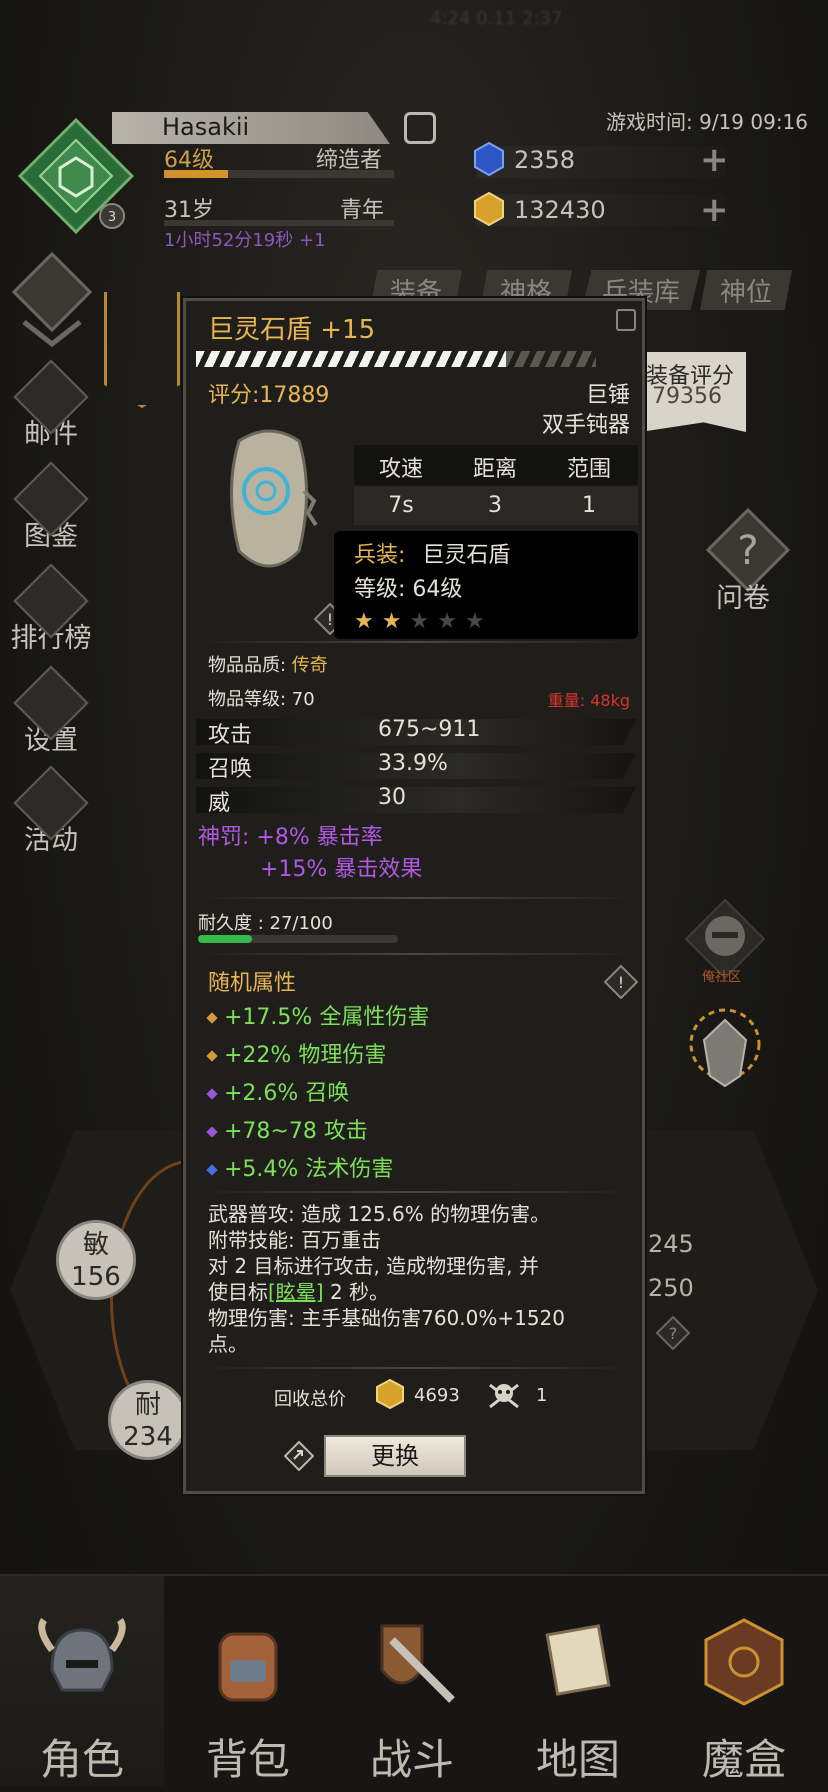 The height and width of the screenshot is (1792, 828). Describe the element at coordinates (746, 290) in the screenshot. I see `tab-divine-seat: 神位` at that location.